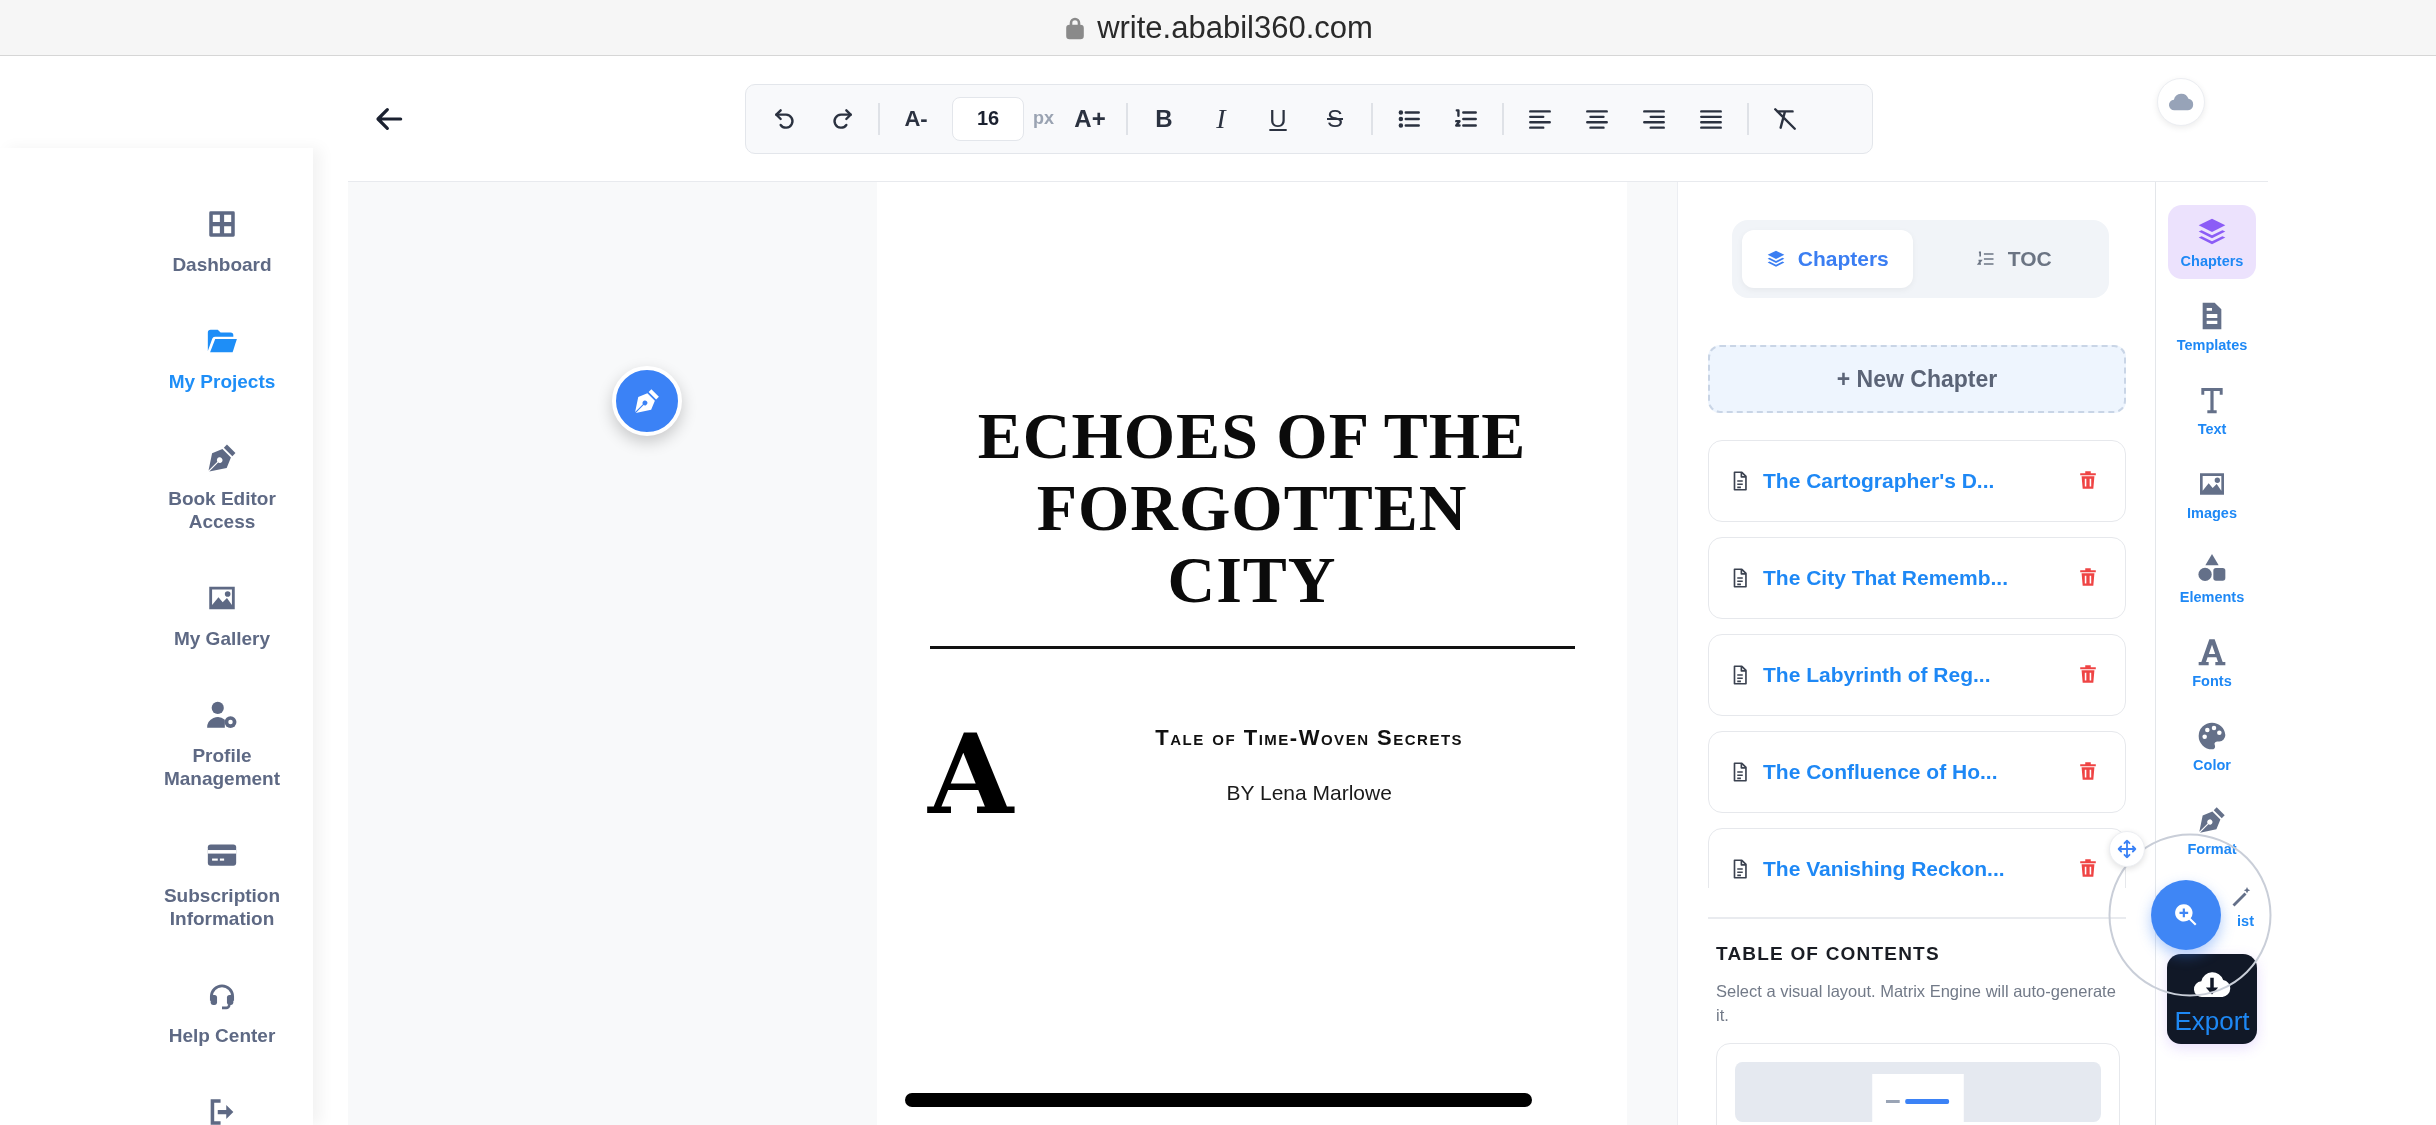 Image resolution: width=2436 pixels, height=1125 pixels. What do you see at coordinates (1309, 738) in the screenshot?
I see `book-subtitle: Tale of Time-Woven Secrets` at bounding box center [1309, 738].